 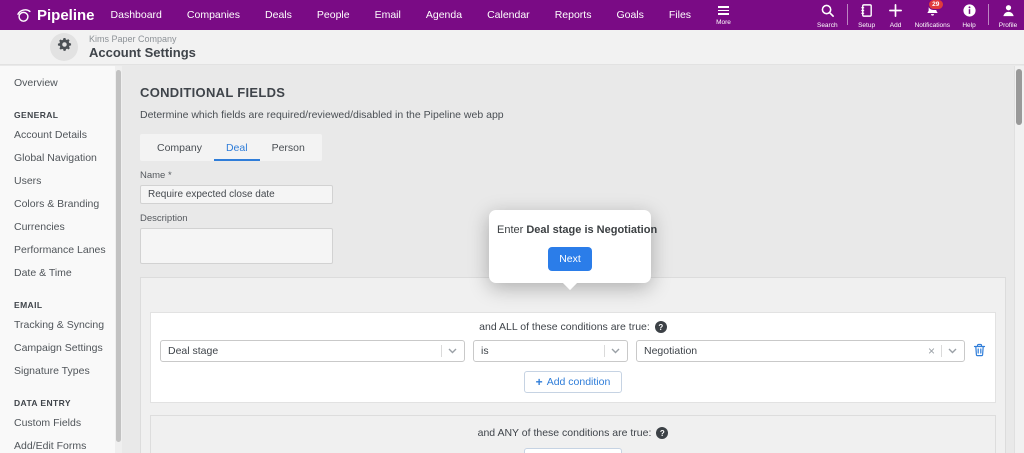 What do you see at coordinates (42, 403) in the screenshot?
I see `sidebar-section-data-entry: DATA ENTRY` at bounding box center [42, 403].